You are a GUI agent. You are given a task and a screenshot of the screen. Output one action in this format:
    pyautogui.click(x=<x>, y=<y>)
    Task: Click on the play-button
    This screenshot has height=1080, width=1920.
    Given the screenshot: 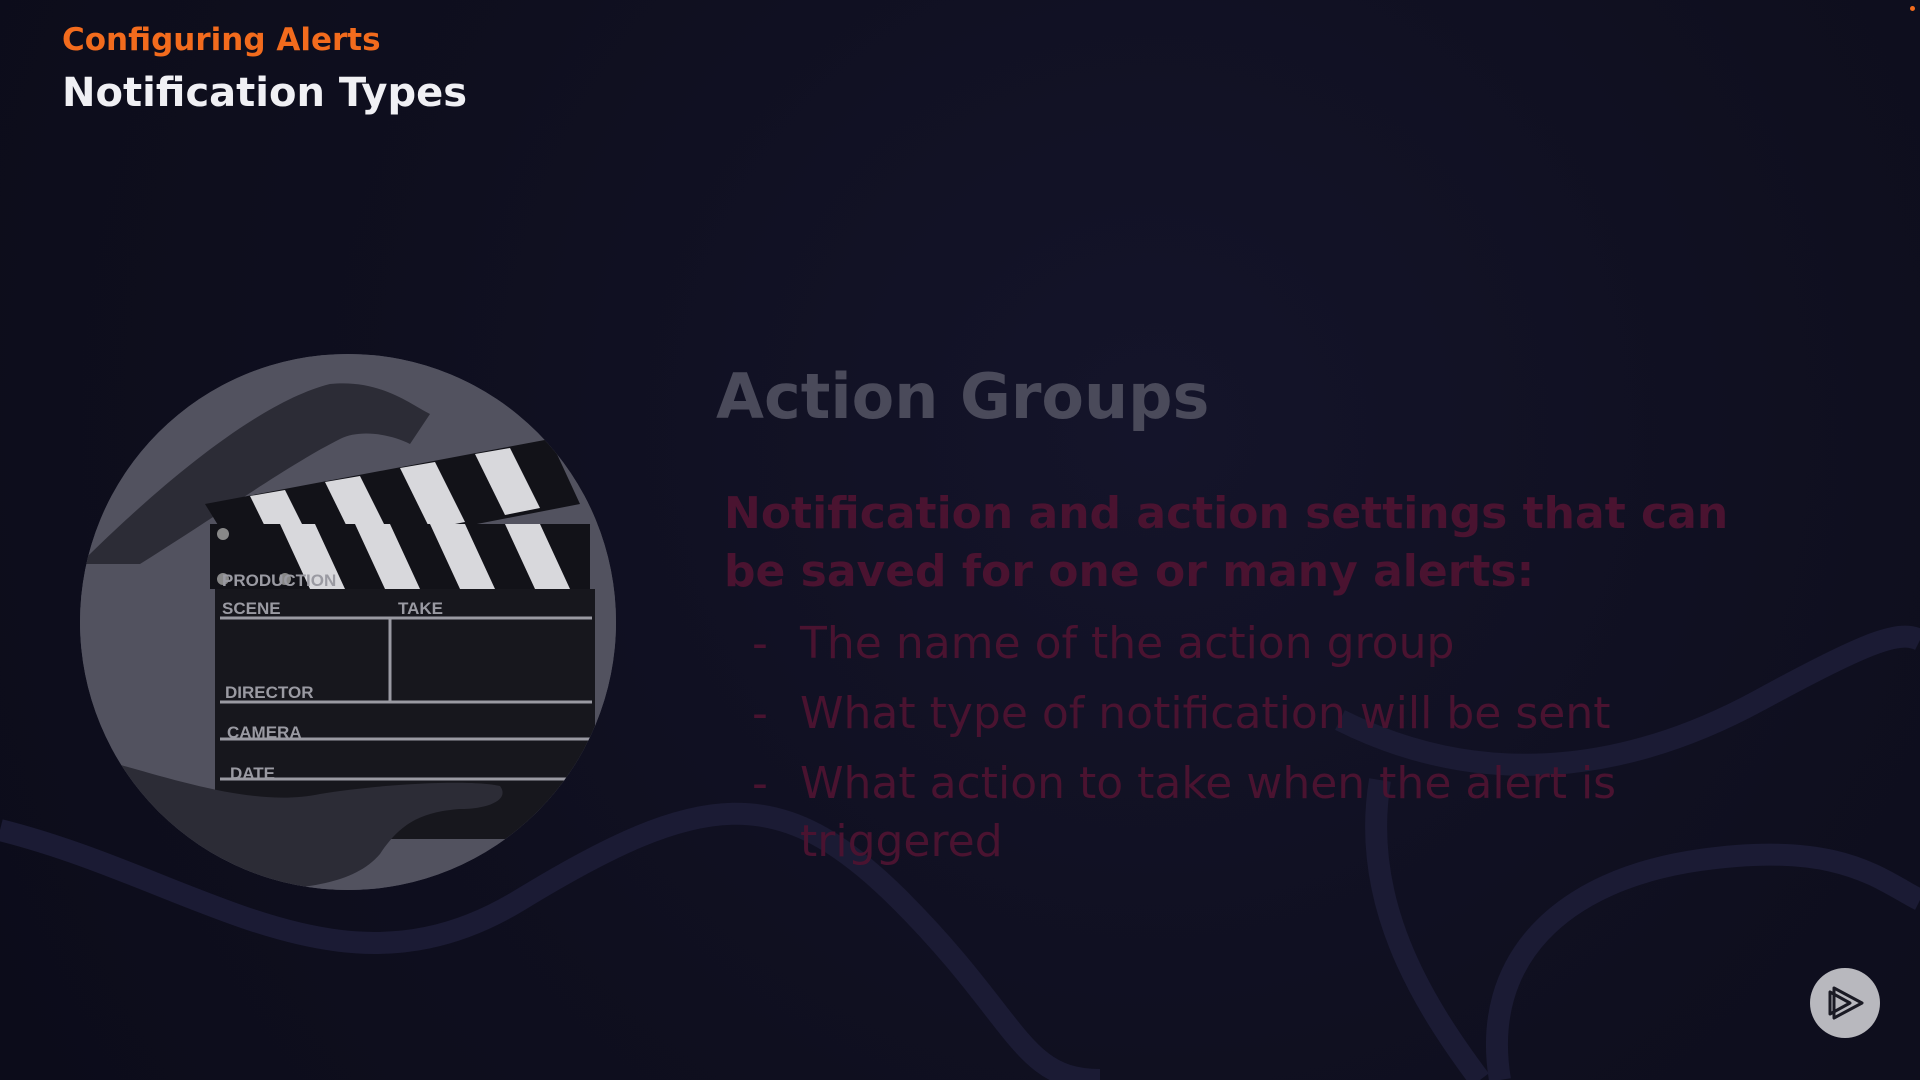 What is the action you would take?
    pyautogui.click(x=1845, y=1003)
    